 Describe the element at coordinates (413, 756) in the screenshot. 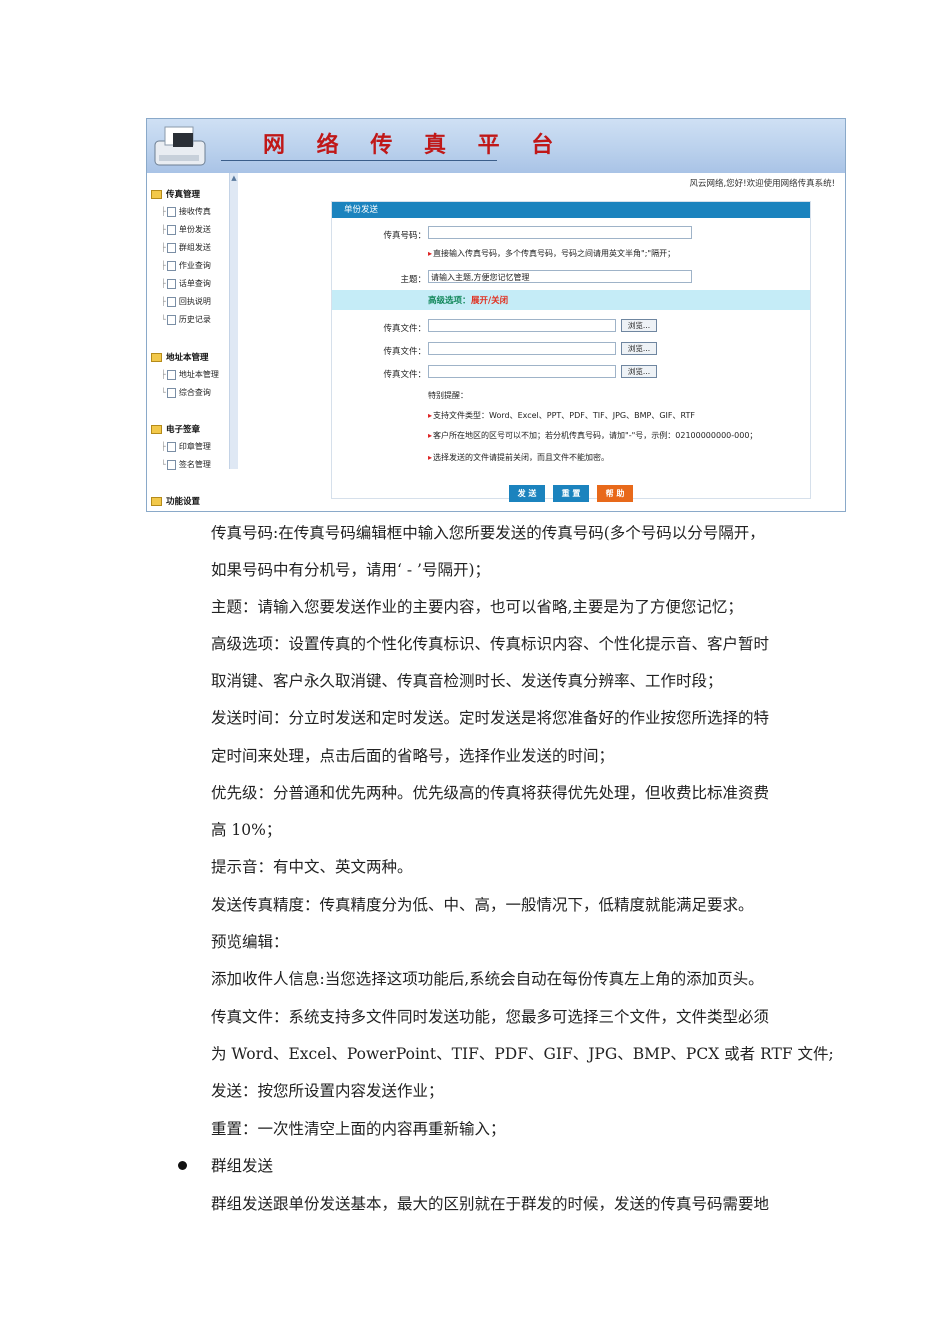

I see `doc-line: 定时间来处理，点击后面的省略号，选择作业发送的时间；` at that location.